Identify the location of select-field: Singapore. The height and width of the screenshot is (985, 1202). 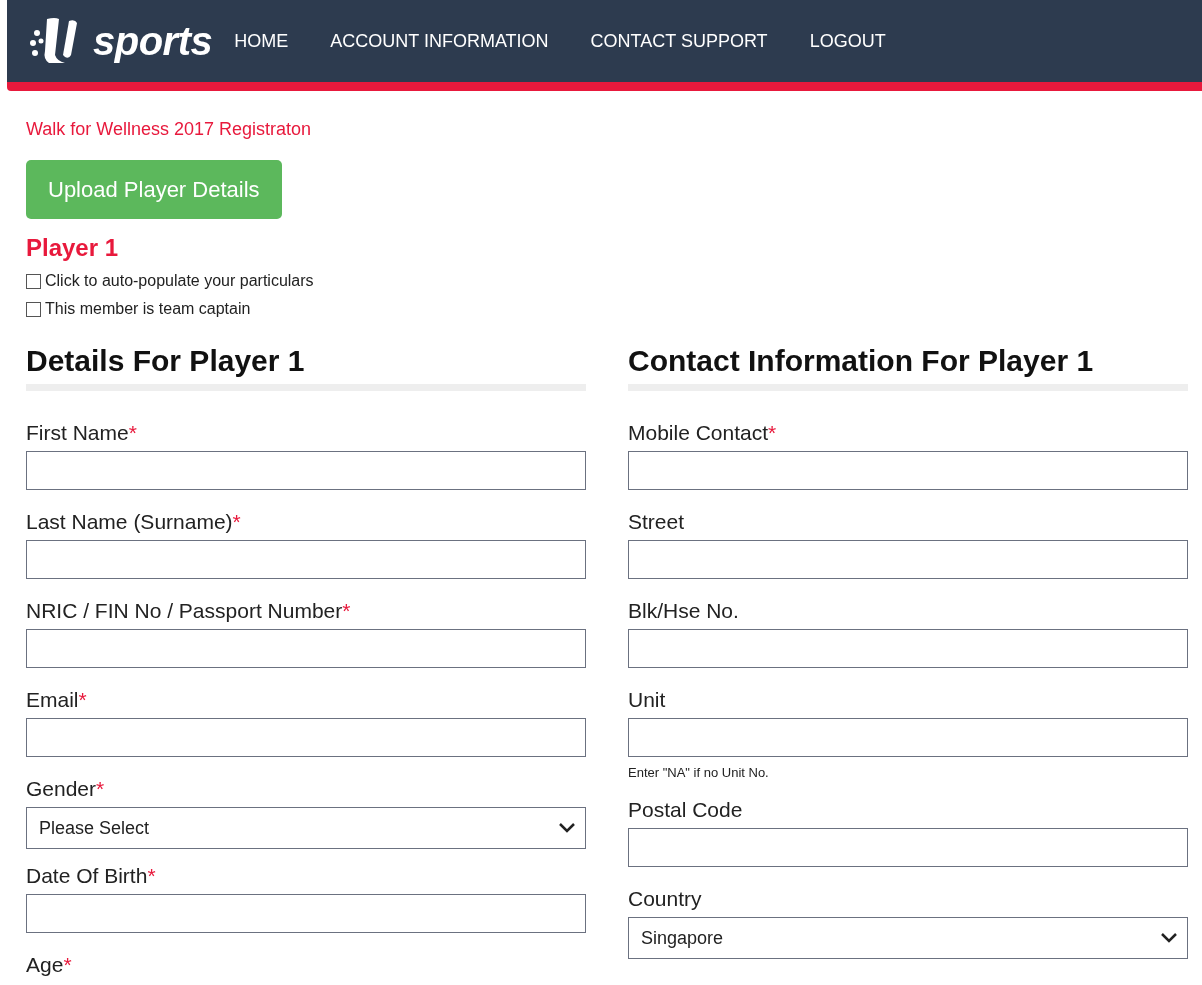
(908, 938).